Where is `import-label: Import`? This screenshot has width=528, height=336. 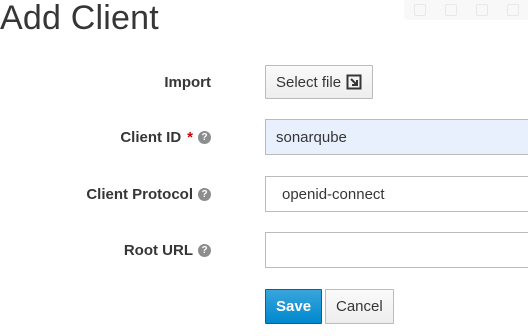
import-label: Import is located at coordinates (187, 82).